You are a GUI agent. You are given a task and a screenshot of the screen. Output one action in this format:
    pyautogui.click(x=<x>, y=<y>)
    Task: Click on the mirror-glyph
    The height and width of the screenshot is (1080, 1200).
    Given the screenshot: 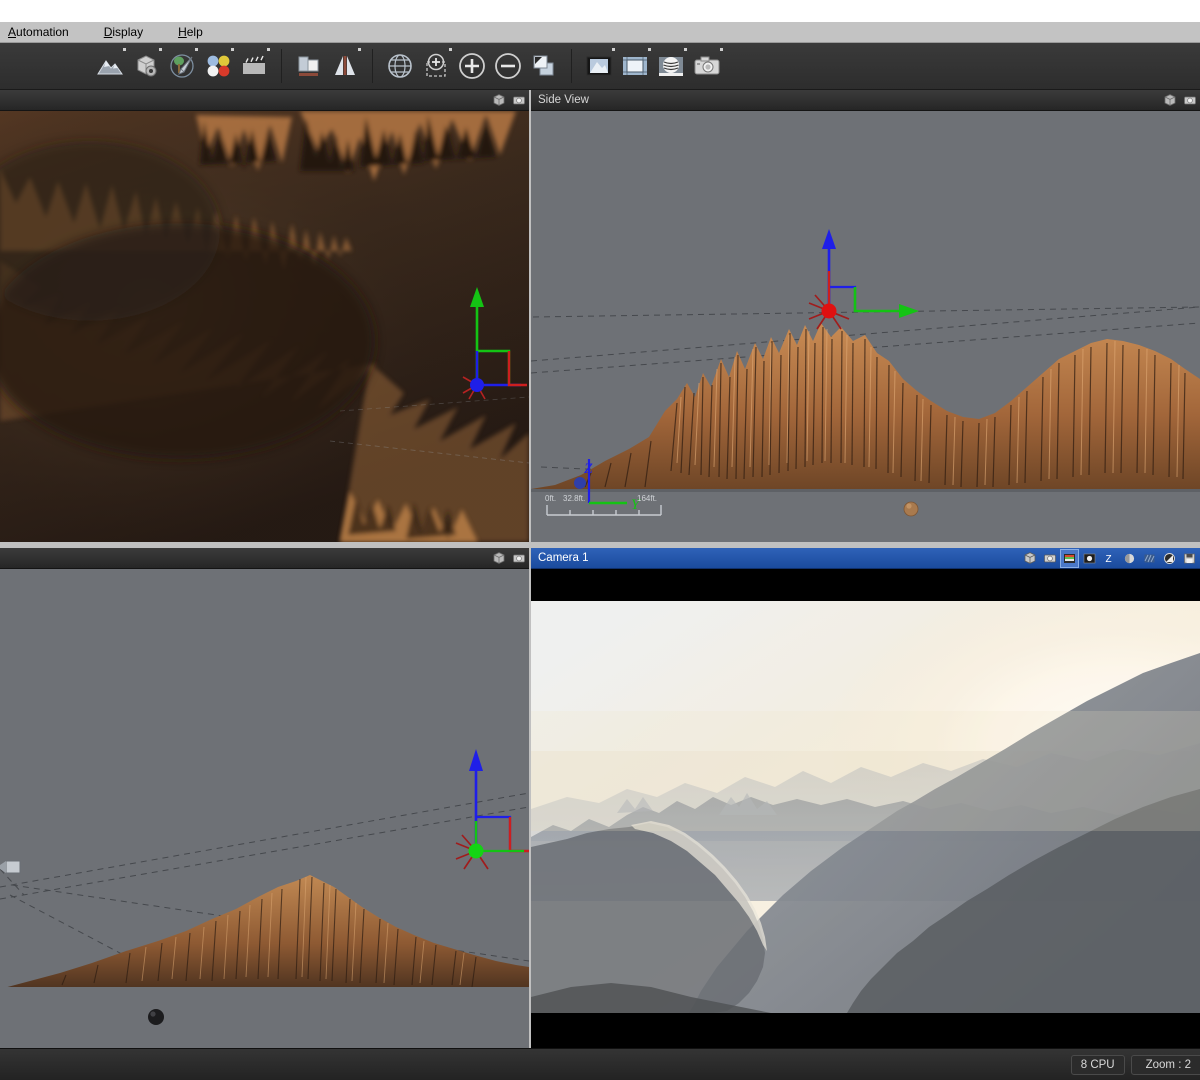 What is the action you would take?
    pyautogui.click(x=345, y=65)
    